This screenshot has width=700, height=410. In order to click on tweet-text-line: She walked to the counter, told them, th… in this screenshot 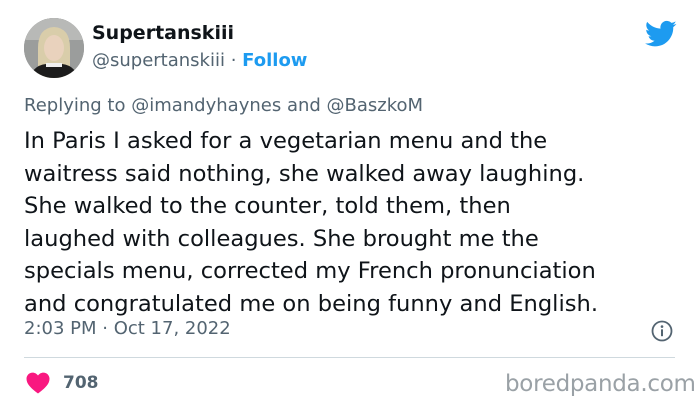, I will do `click(267, 206)`.